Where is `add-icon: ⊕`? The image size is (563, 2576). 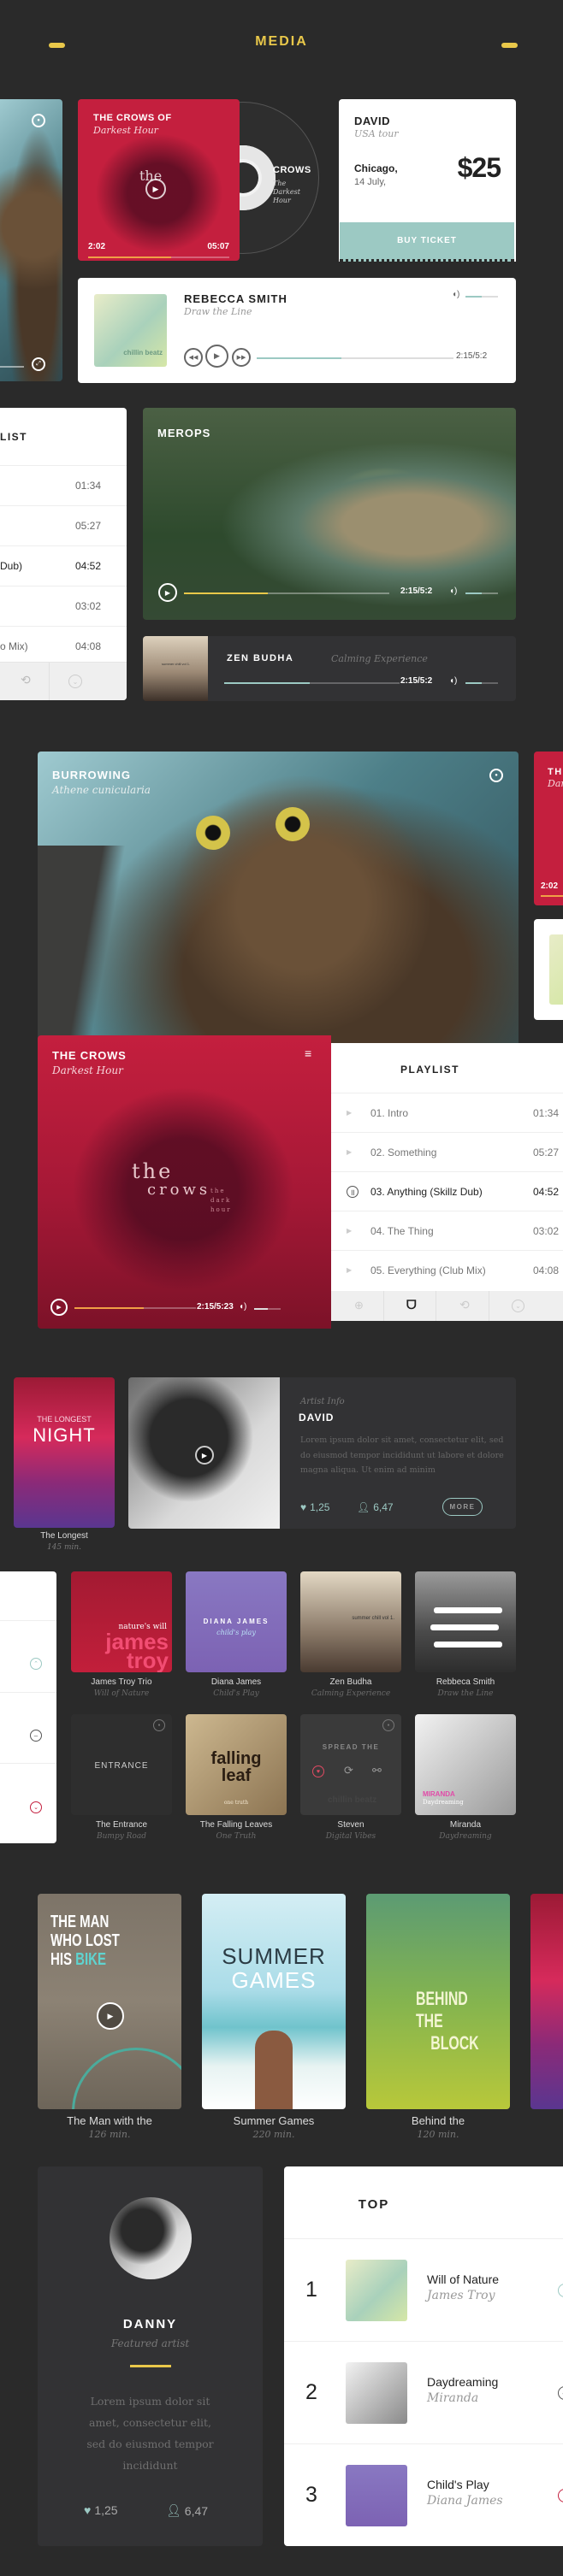 add-icon: ⊕ is located at coordinates (359, 1305).